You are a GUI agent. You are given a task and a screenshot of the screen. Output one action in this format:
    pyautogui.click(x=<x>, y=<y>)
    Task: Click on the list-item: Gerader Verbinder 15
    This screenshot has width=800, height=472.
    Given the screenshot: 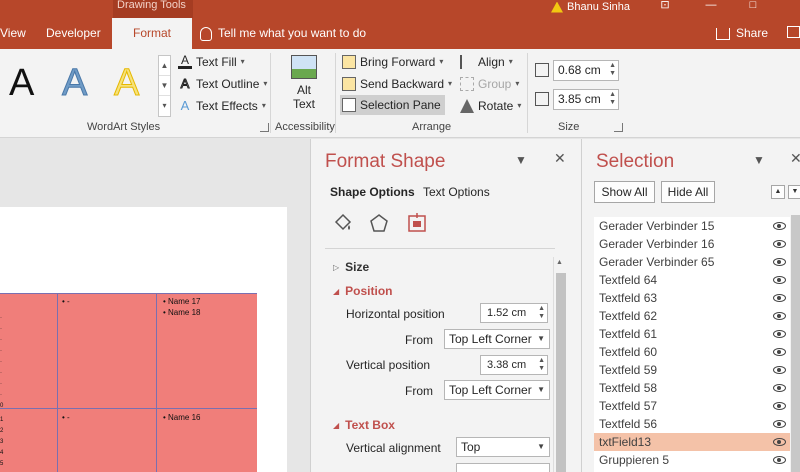 What is the action you would take?
    pyautogui.click(x=697, y=226)
    